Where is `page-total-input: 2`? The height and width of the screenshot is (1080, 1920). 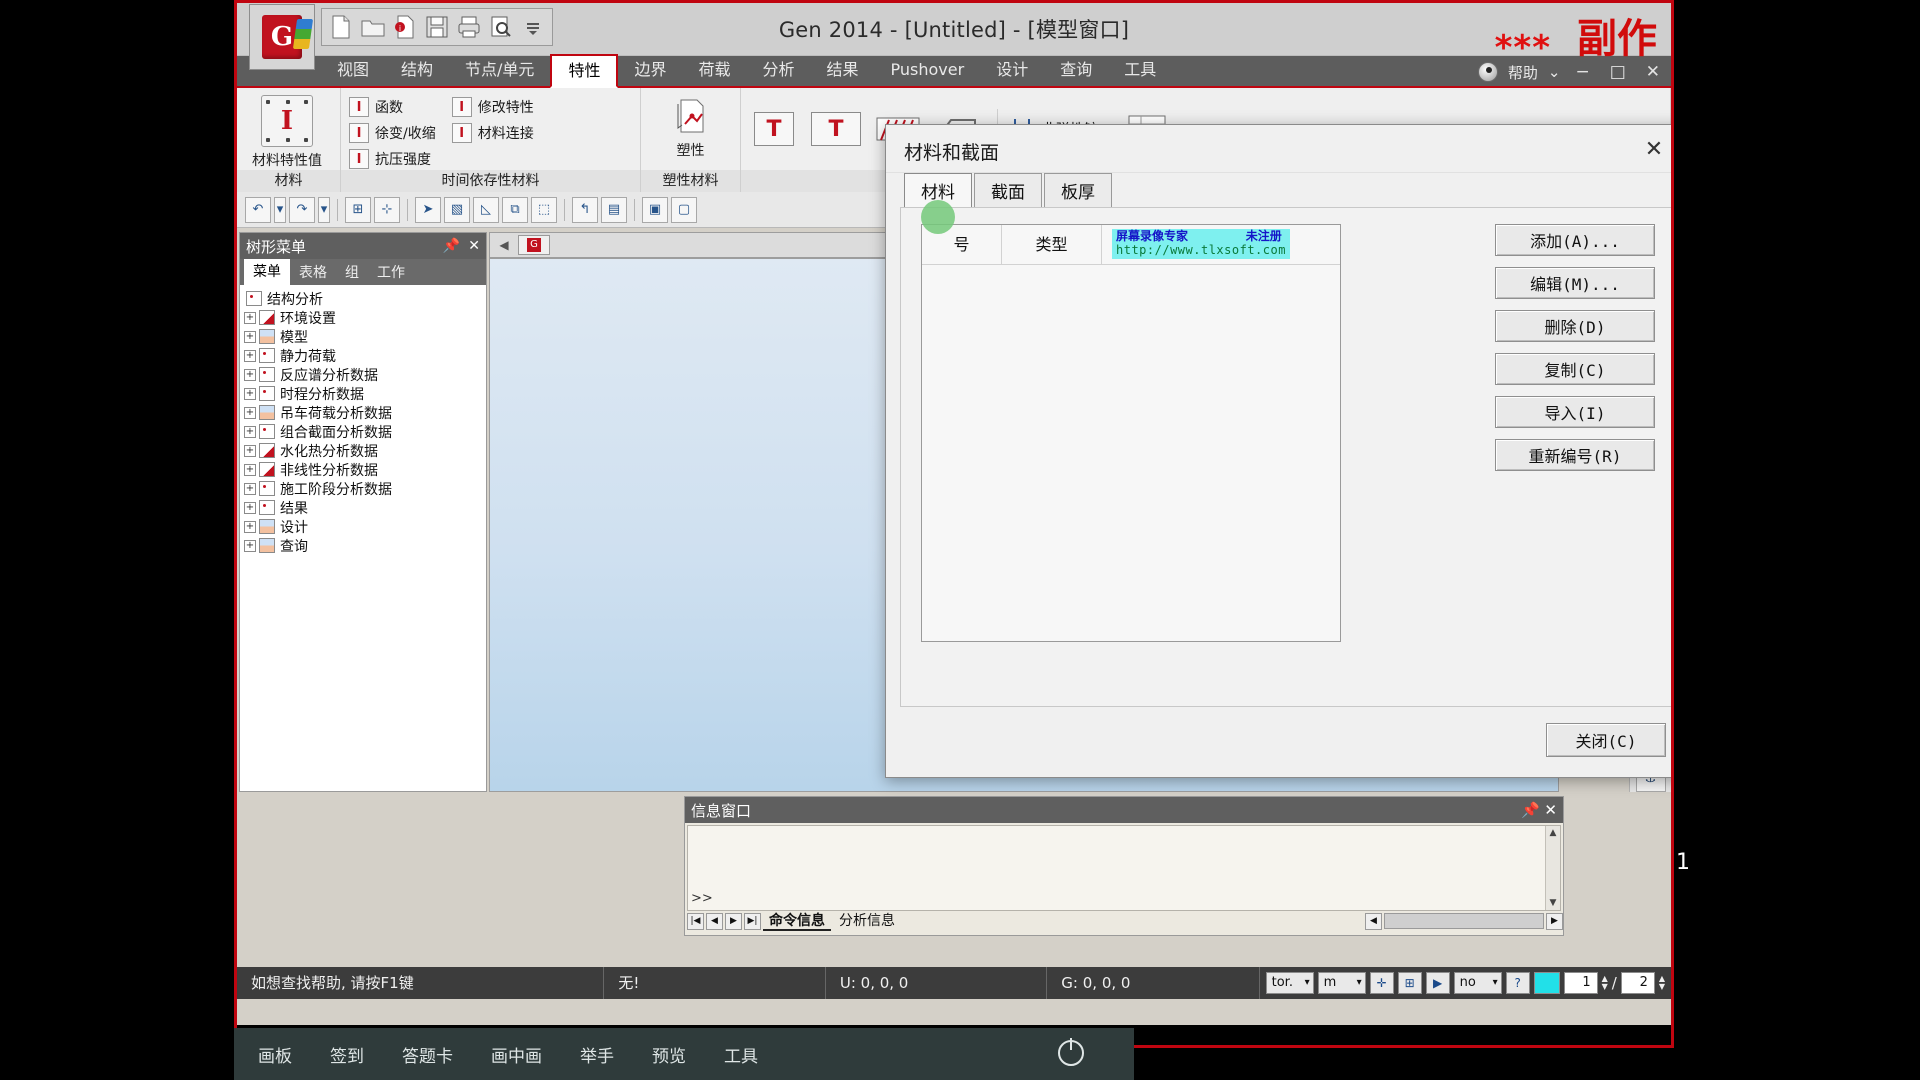
page-total-input: 2 is located at coordinates (1637, 983).